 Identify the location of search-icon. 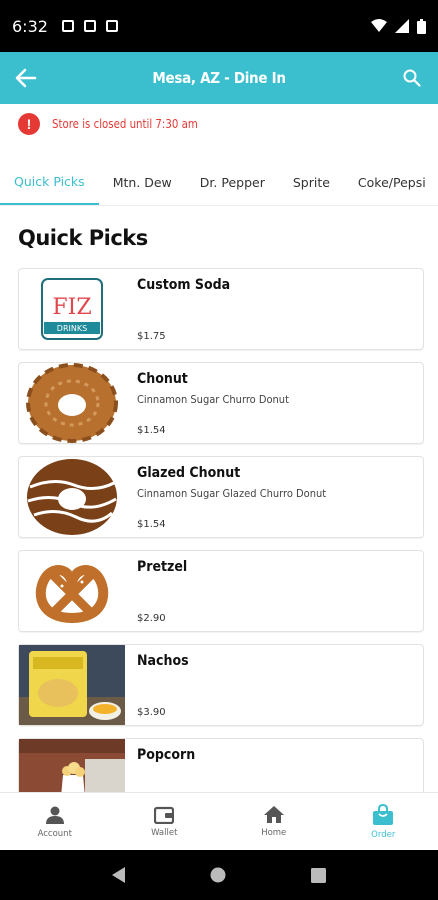
(412, 78).